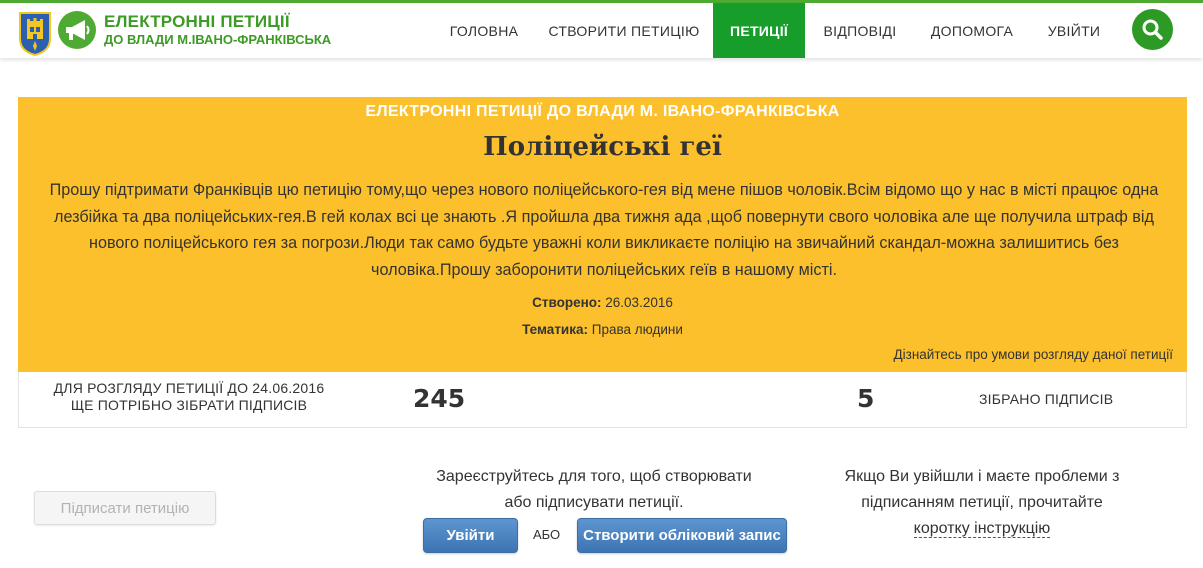 This screenshot has height=568, width=1203. What do you see at coordinates (759, 30) in the screenshot?
I see `nav-petitions: ПЕТИЦІЇ` at bounding box center [759, 30].